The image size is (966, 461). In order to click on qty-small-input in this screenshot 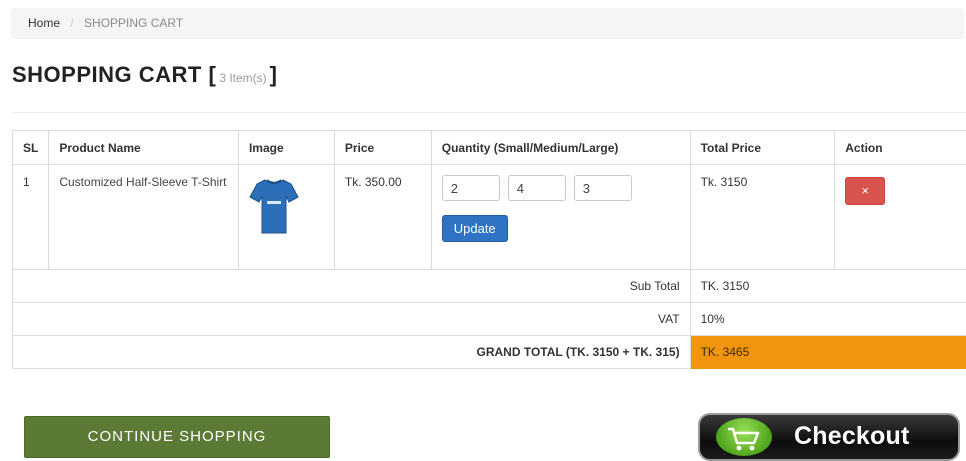, I will do `click(470, 188)`.